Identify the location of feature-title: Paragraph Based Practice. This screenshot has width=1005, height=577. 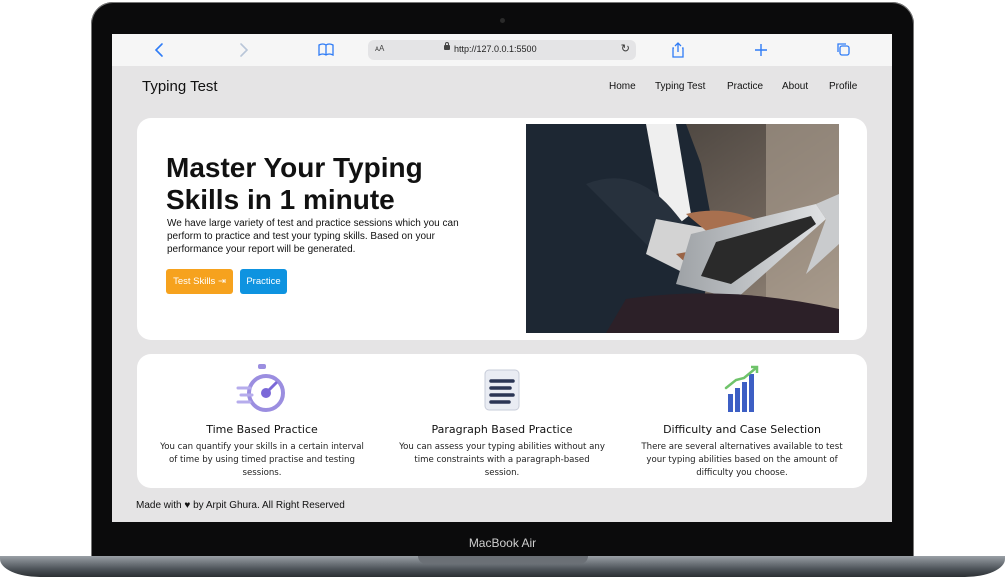
(502, 429).